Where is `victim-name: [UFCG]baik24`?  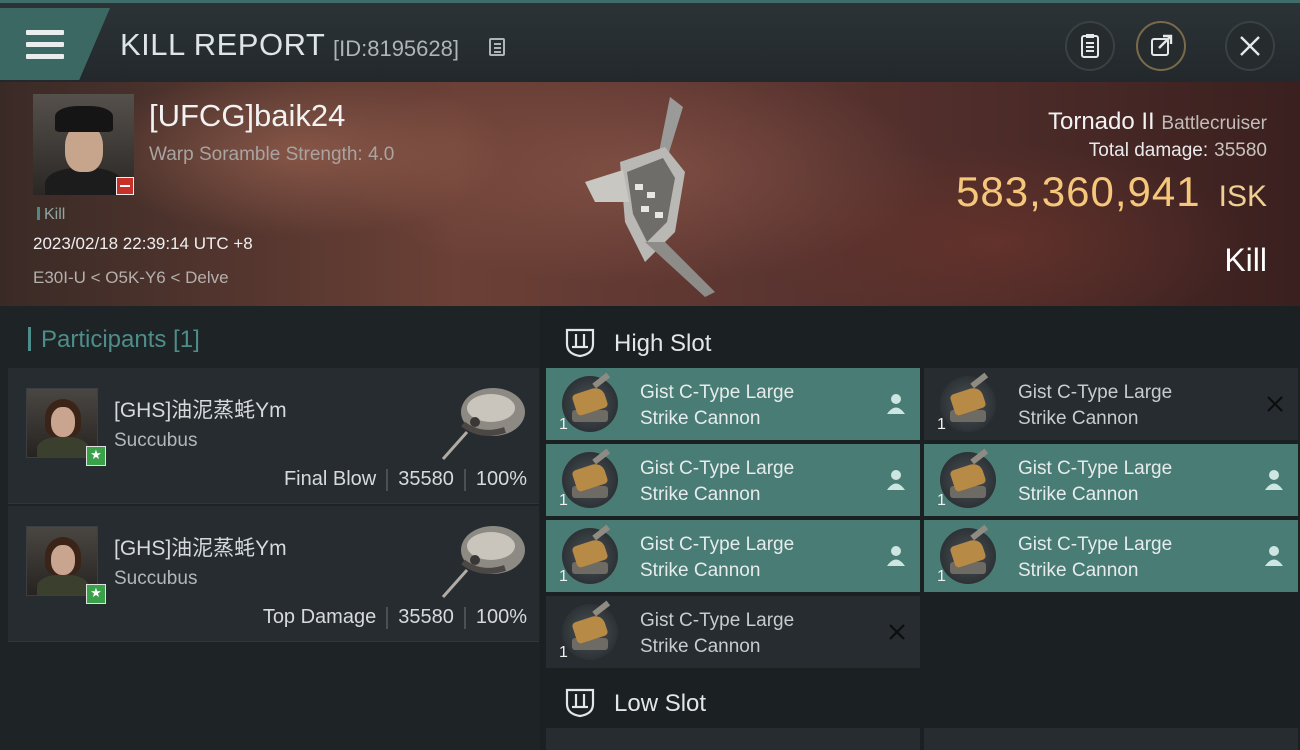
victim-name: [UFCG]baik24 is located at coordinates (247, 116).